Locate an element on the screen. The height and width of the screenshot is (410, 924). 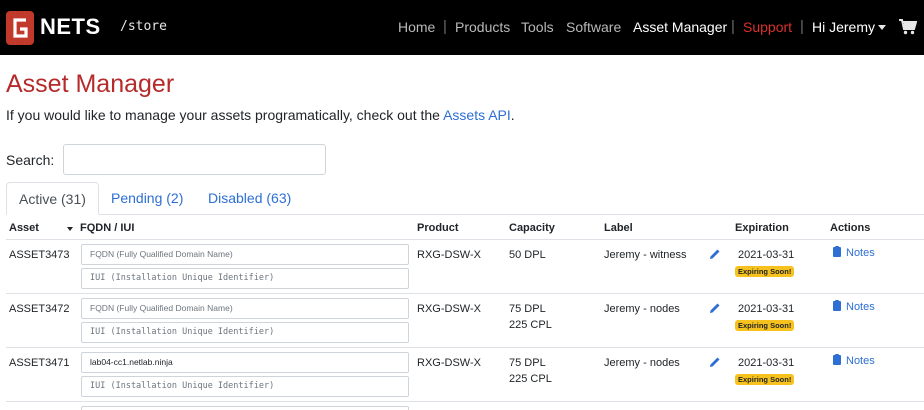
nav-asset-manager: Asset Manager is located at coordinates (680, 27).